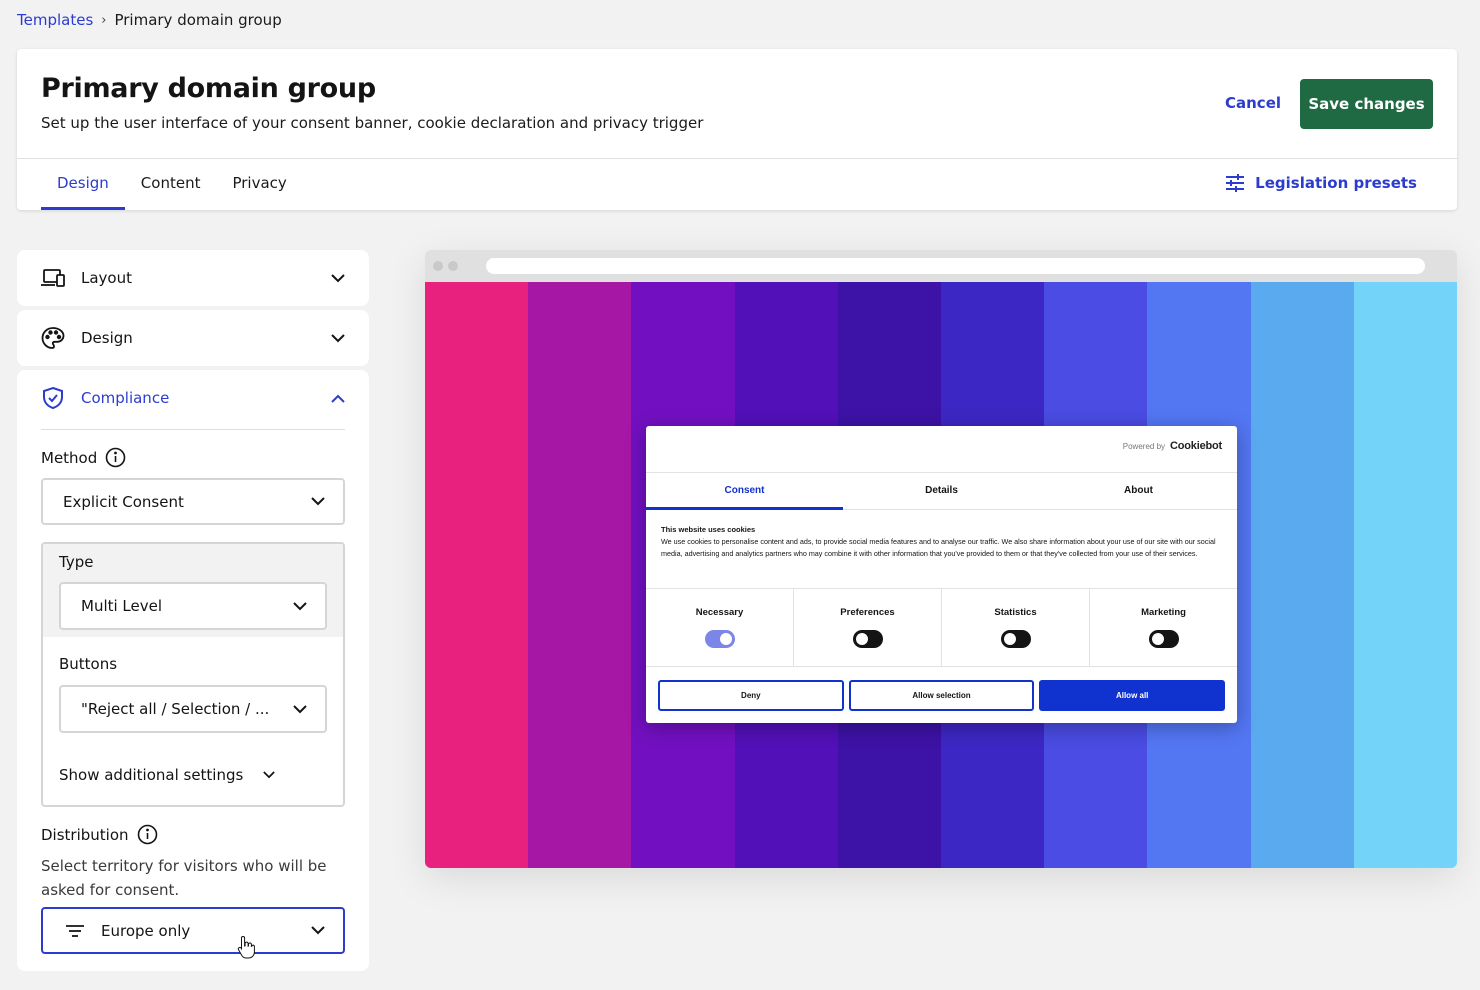 Image resolution: width=1480 pixels, height=990 pixels. I want to click on statistics-toggle, so click(1015, 639).